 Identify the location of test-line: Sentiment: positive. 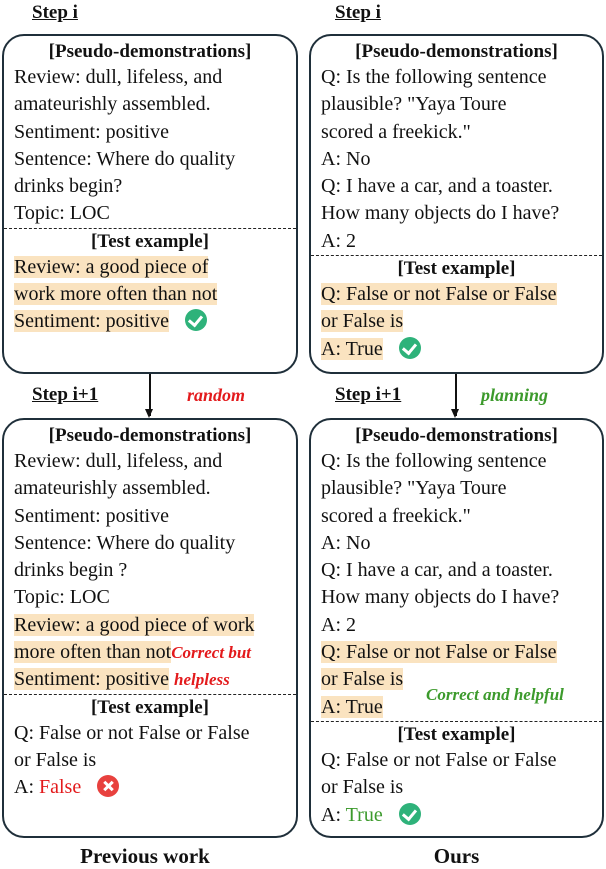
(91, 321).